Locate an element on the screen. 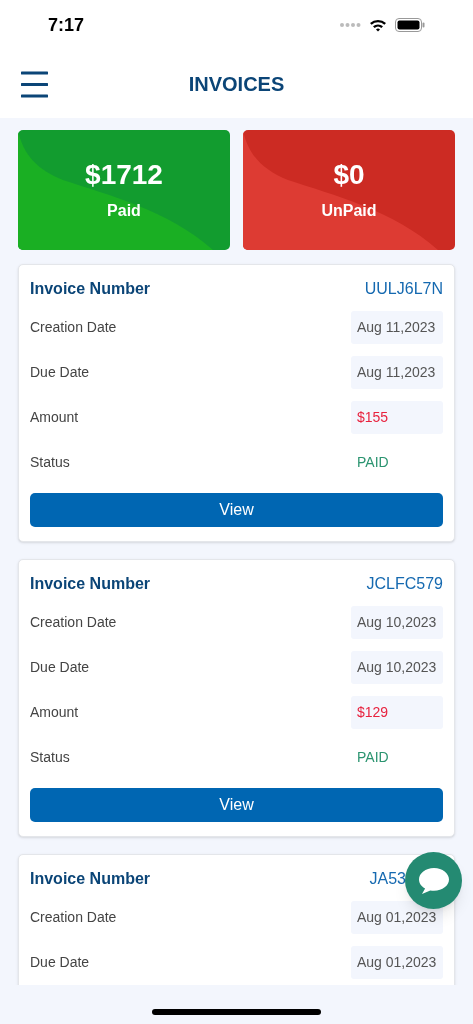 This screenshot has height=1024, width=473. menu-icon is located at coordinates (34, 84).